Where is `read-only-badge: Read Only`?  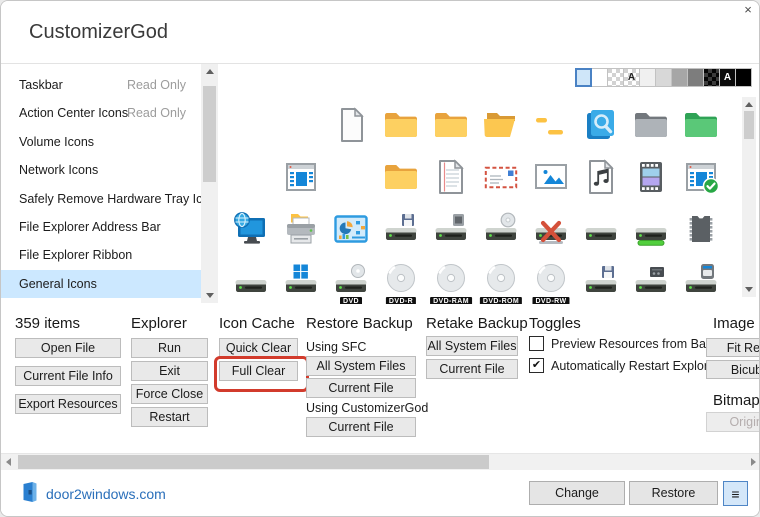 read-only-badge: Read Only is located at coordinates (156, 113).